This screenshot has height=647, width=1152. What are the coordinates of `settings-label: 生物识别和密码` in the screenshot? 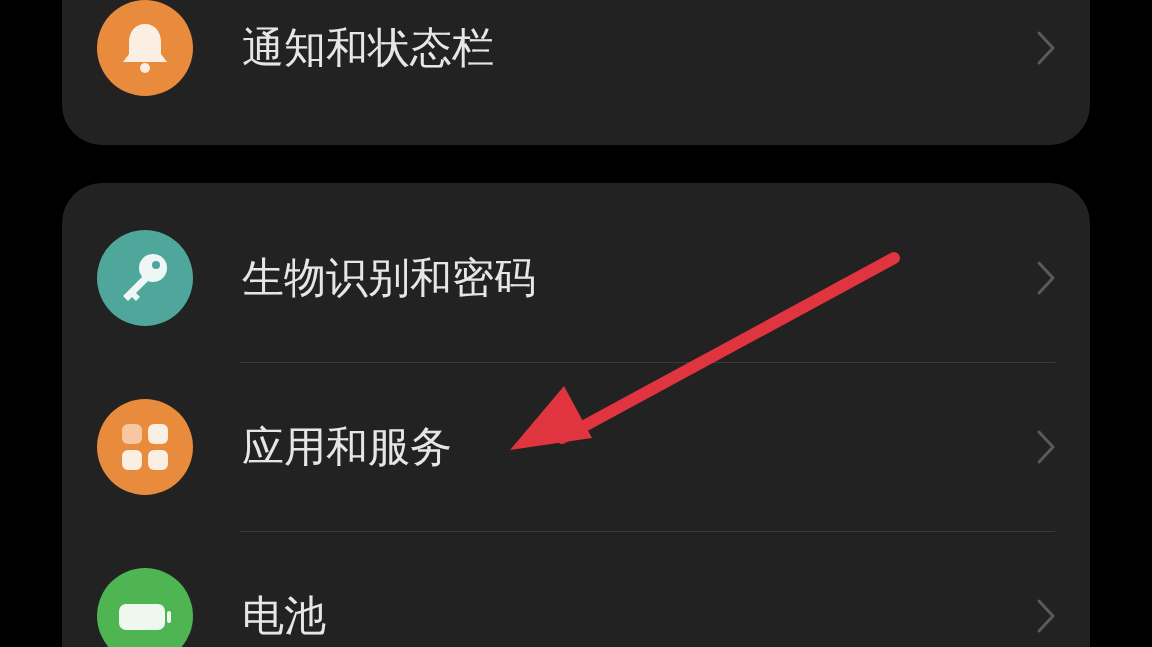 It's located at (389, 278).